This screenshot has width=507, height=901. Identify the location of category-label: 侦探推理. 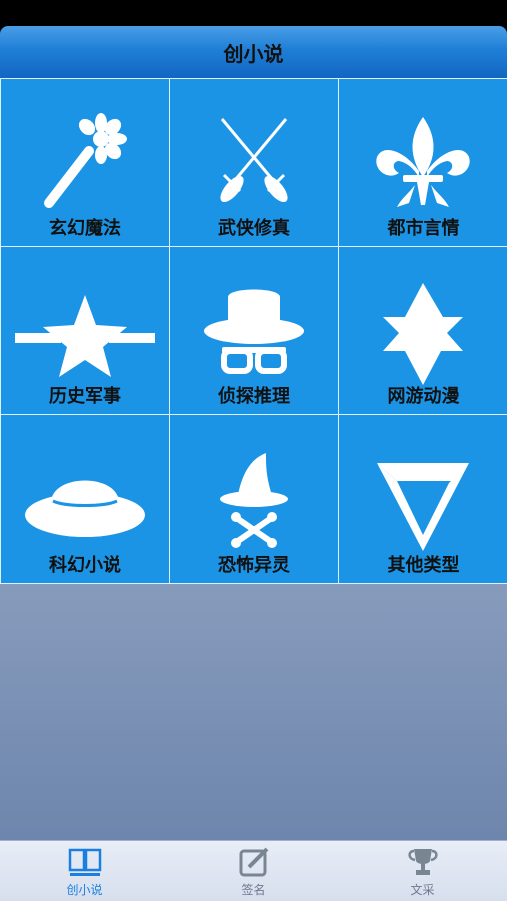
(254, 396).